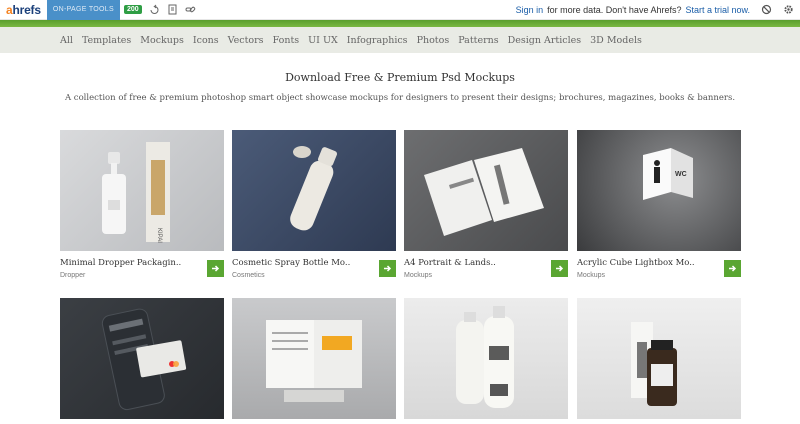 This screenshot has width=800, height=424. What do you see at coordinates (23, 10) in the screenshot?
I see `ahrefs-logo: ahrefs` at bounding box center [23, 10].